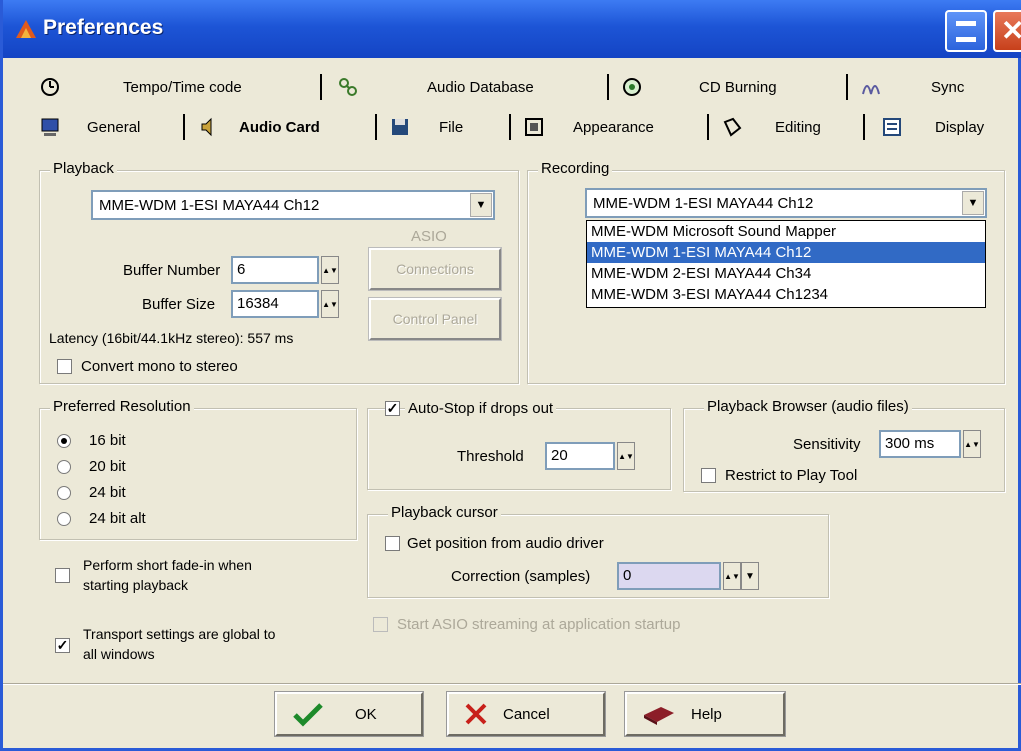  What do you see at coordinates (669, 576) in the screenshot?
I see `correction-input: 0` at bounding box center [669, 576].